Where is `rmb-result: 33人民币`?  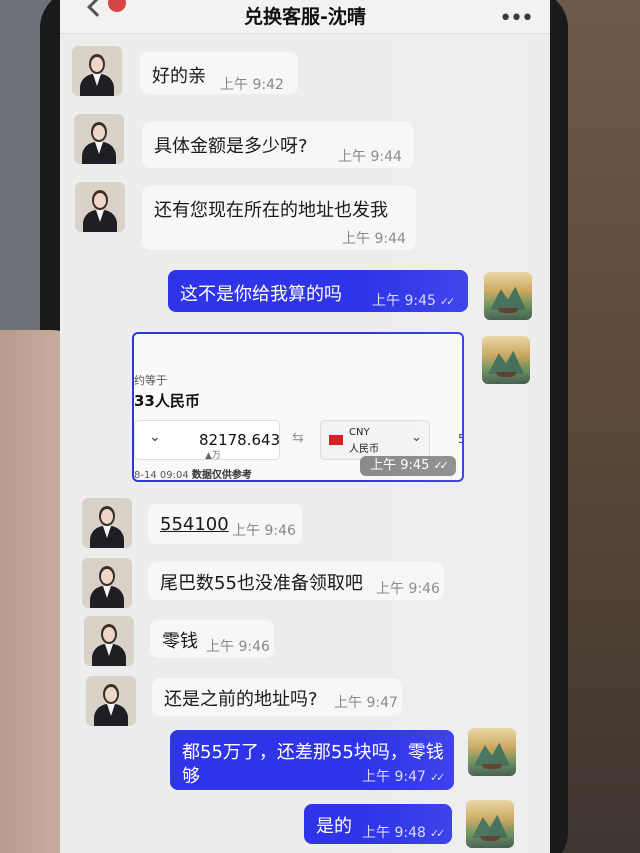
rmb-result: 33人民币 is located at coordinates (167, 401).